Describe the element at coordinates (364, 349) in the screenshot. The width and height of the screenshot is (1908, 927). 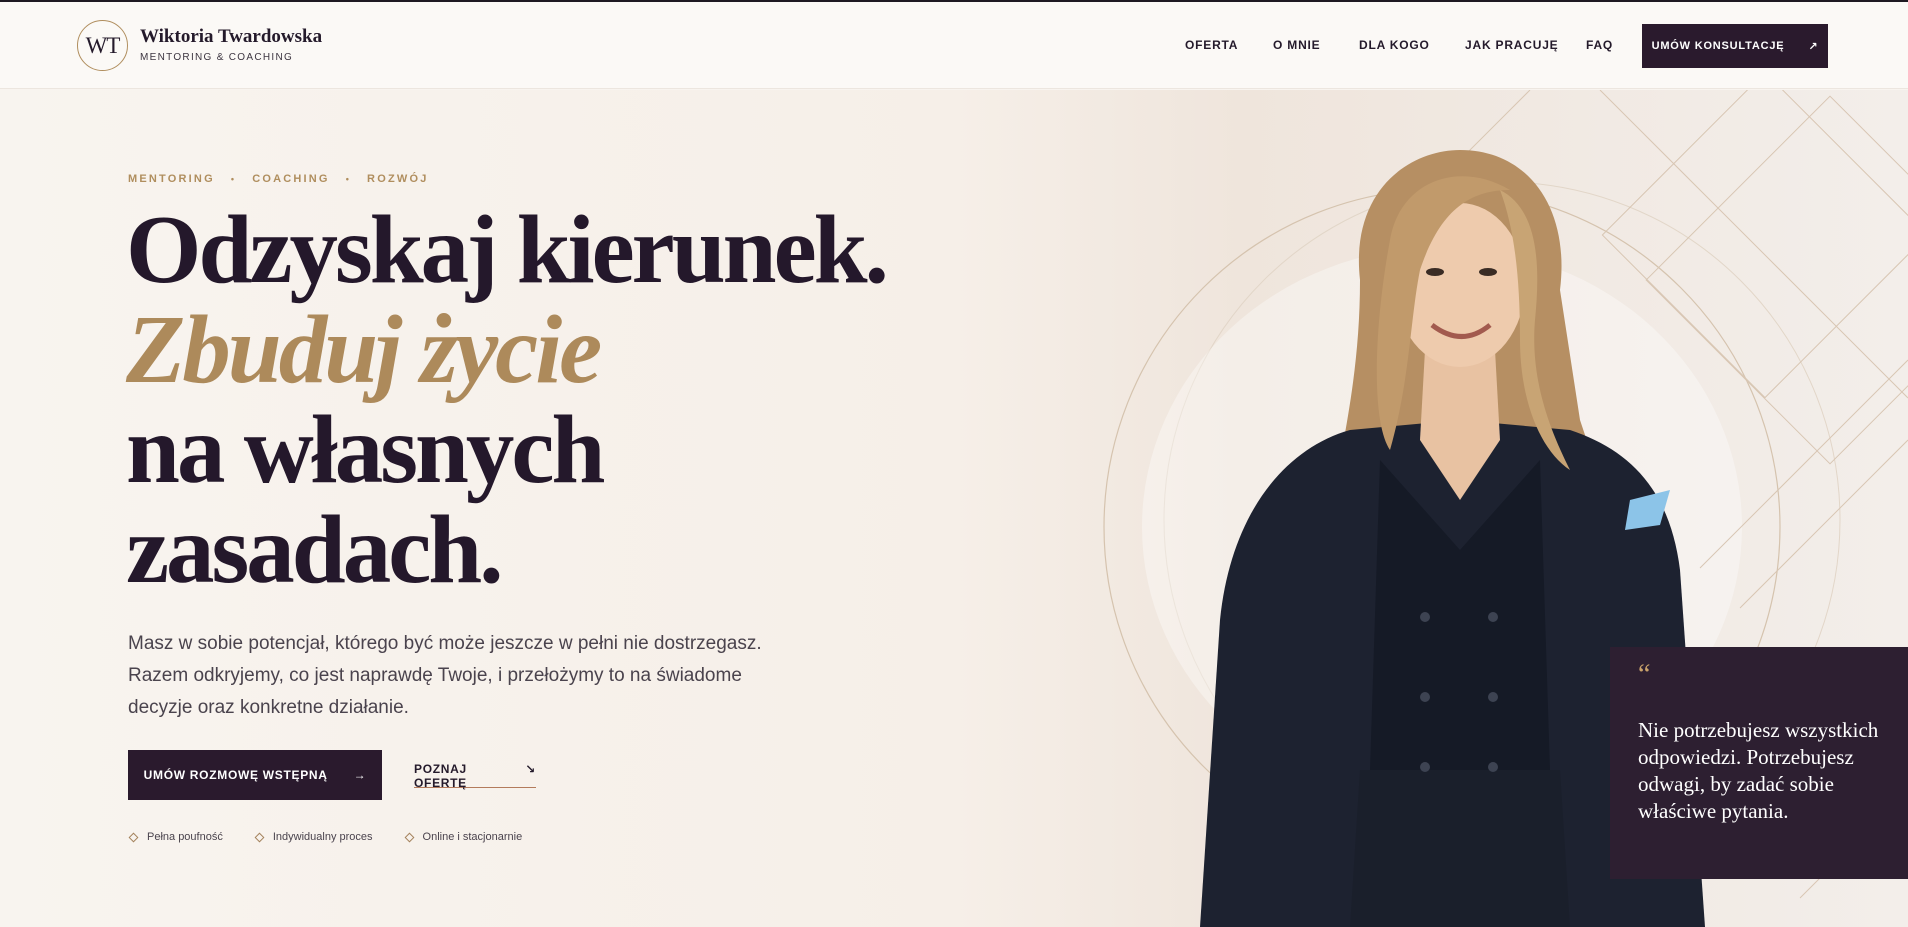
I see `headline-line-2-accent: Zbuduj życie` at that location.